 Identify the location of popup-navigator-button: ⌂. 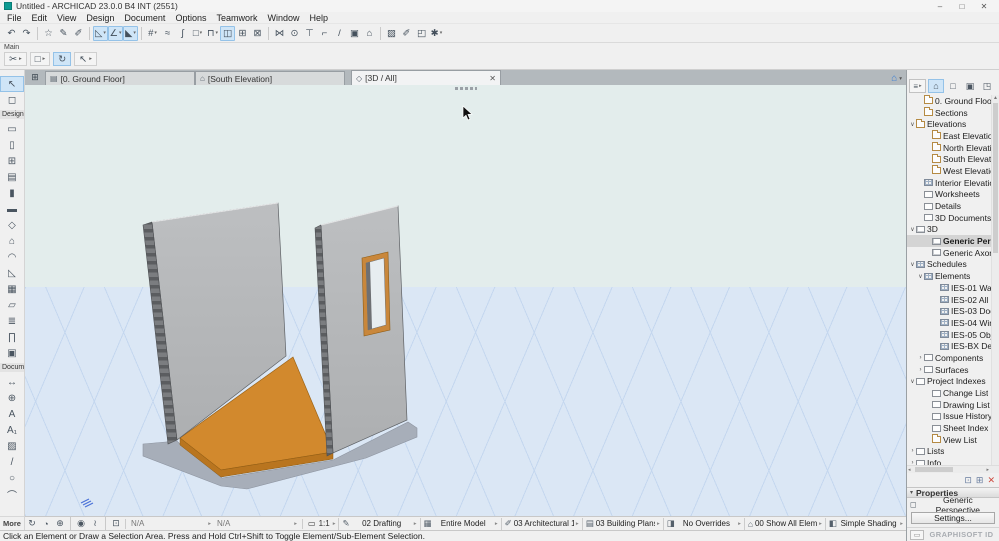
(896, 78).